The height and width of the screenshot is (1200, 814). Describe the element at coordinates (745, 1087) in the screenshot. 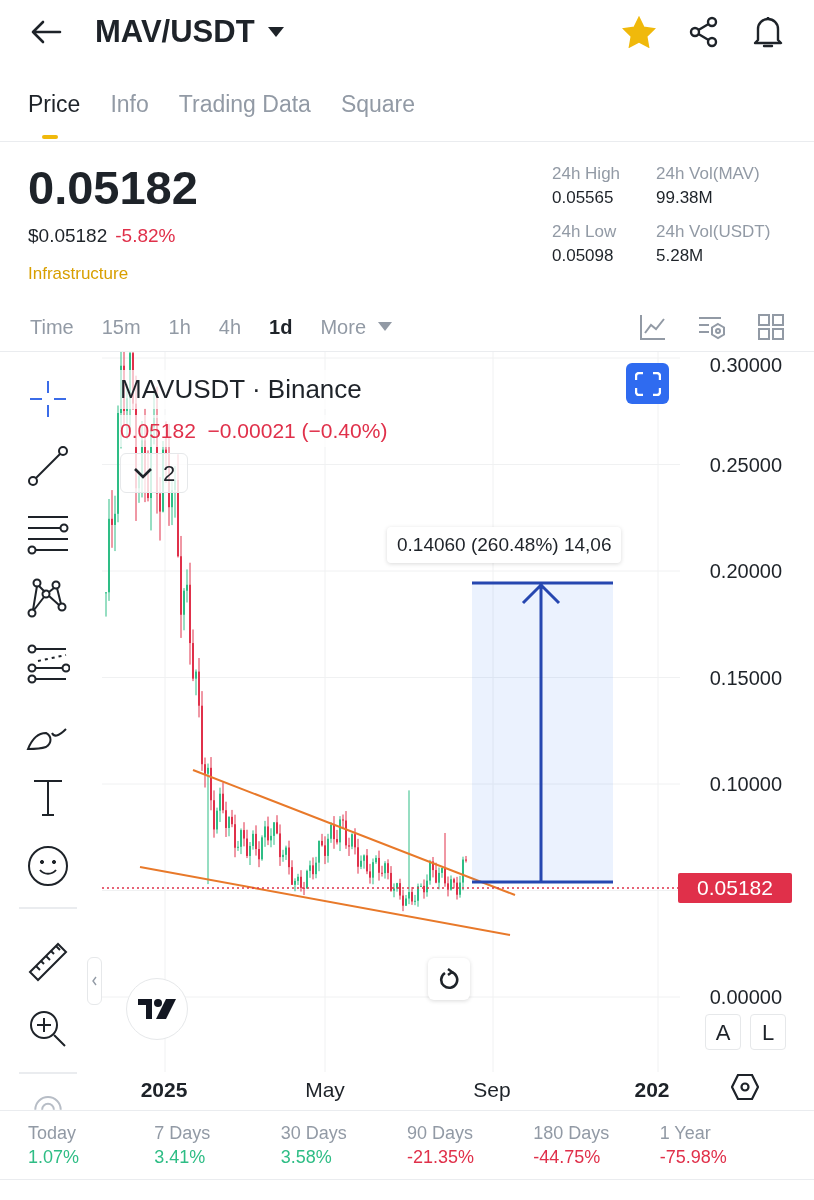

I see `settings-icon` at that location.